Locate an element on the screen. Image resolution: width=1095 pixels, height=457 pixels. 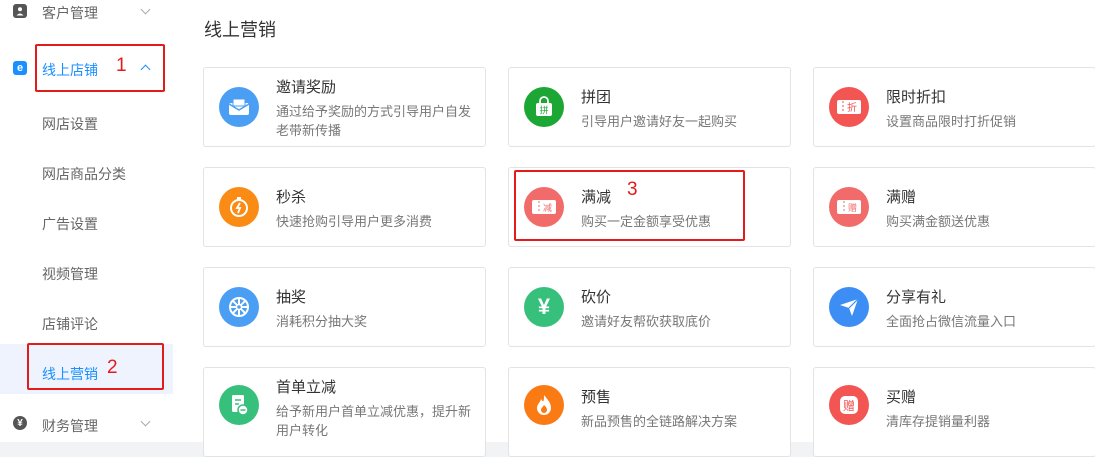
page-title: 线上营销 is located at coordinates (240, 30).